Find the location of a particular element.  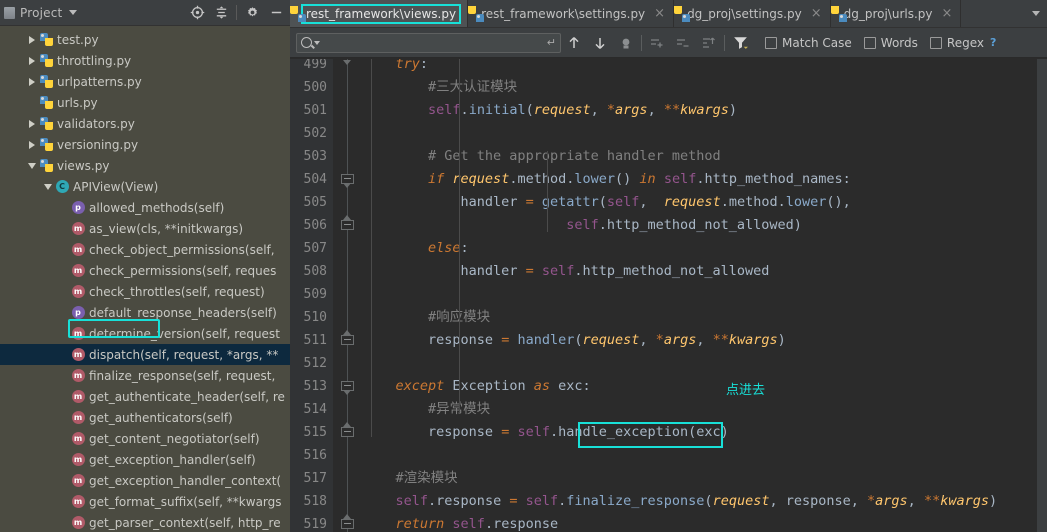

tree-item-label: get_authenticators(self) is located at coordinates (161, 417).